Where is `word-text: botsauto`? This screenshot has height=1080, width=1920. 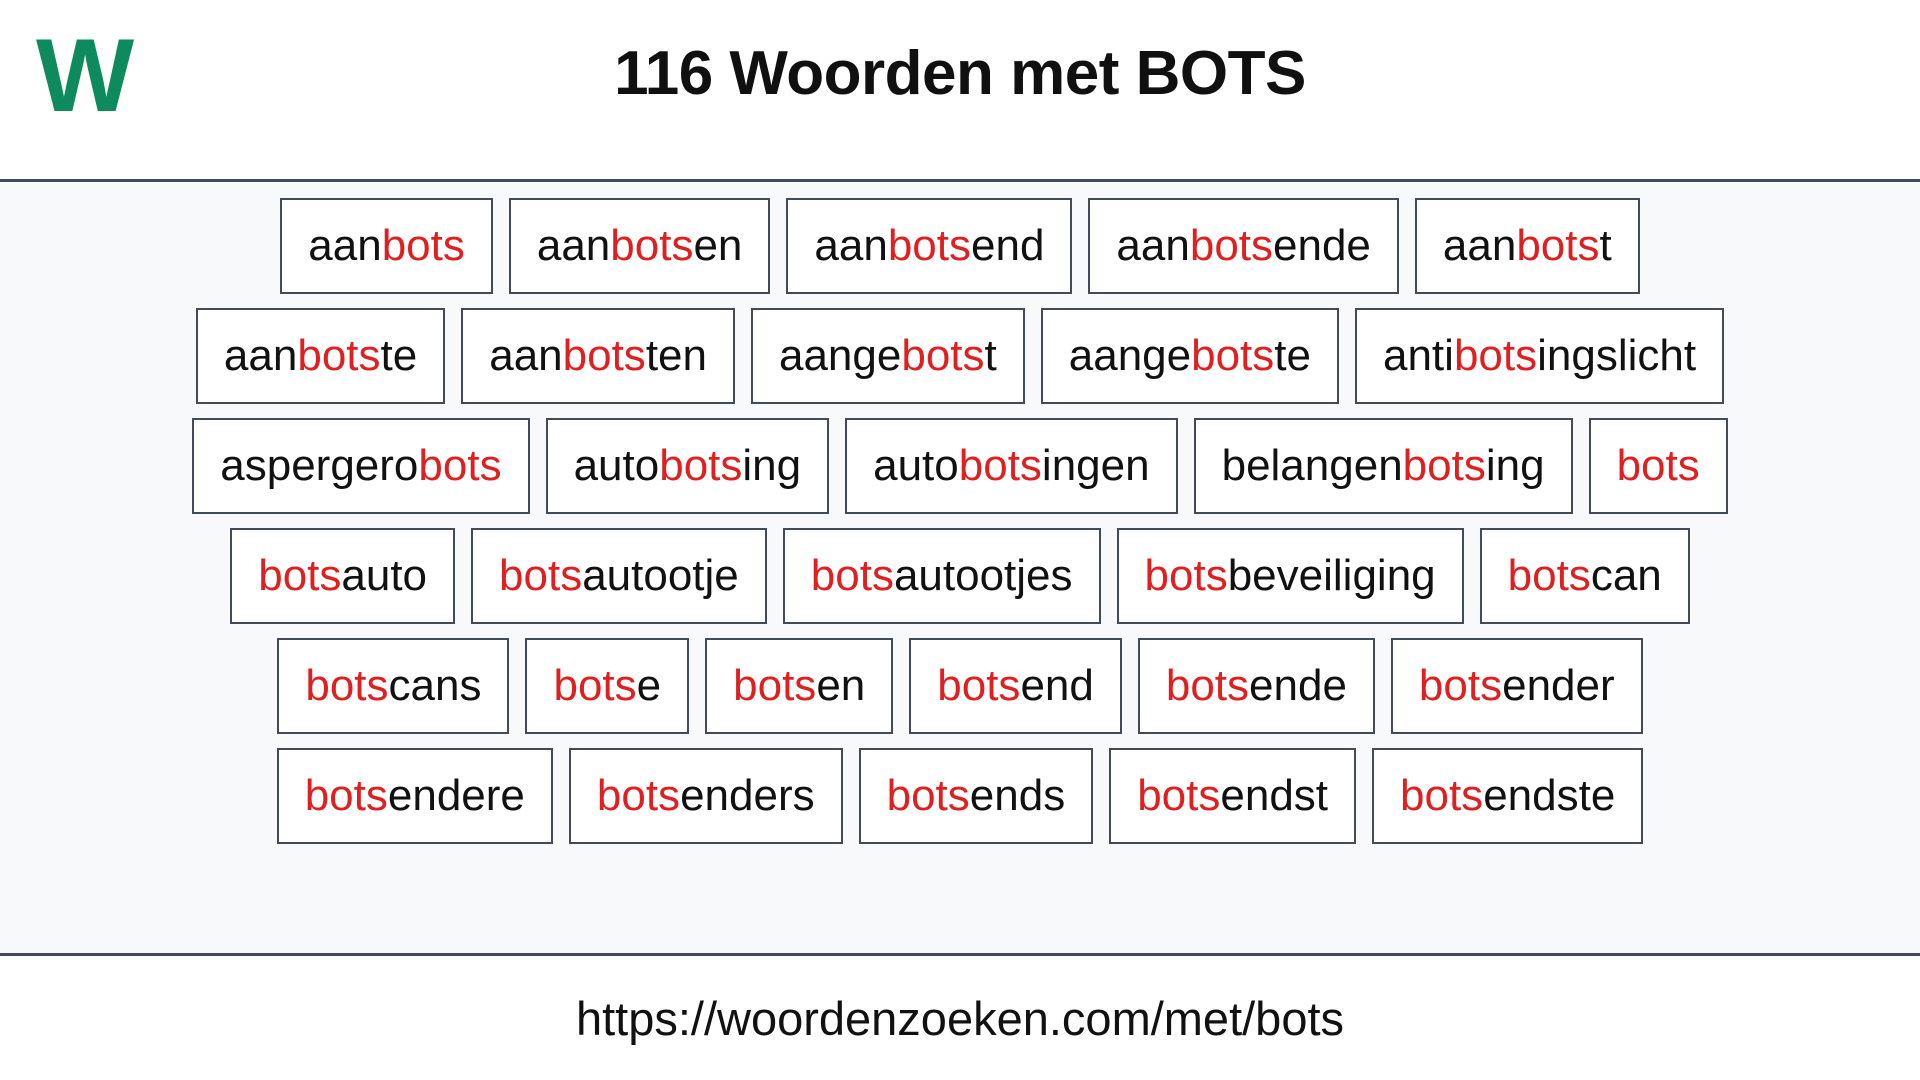
word-text: botsauto is located at coordinates (342, 576).